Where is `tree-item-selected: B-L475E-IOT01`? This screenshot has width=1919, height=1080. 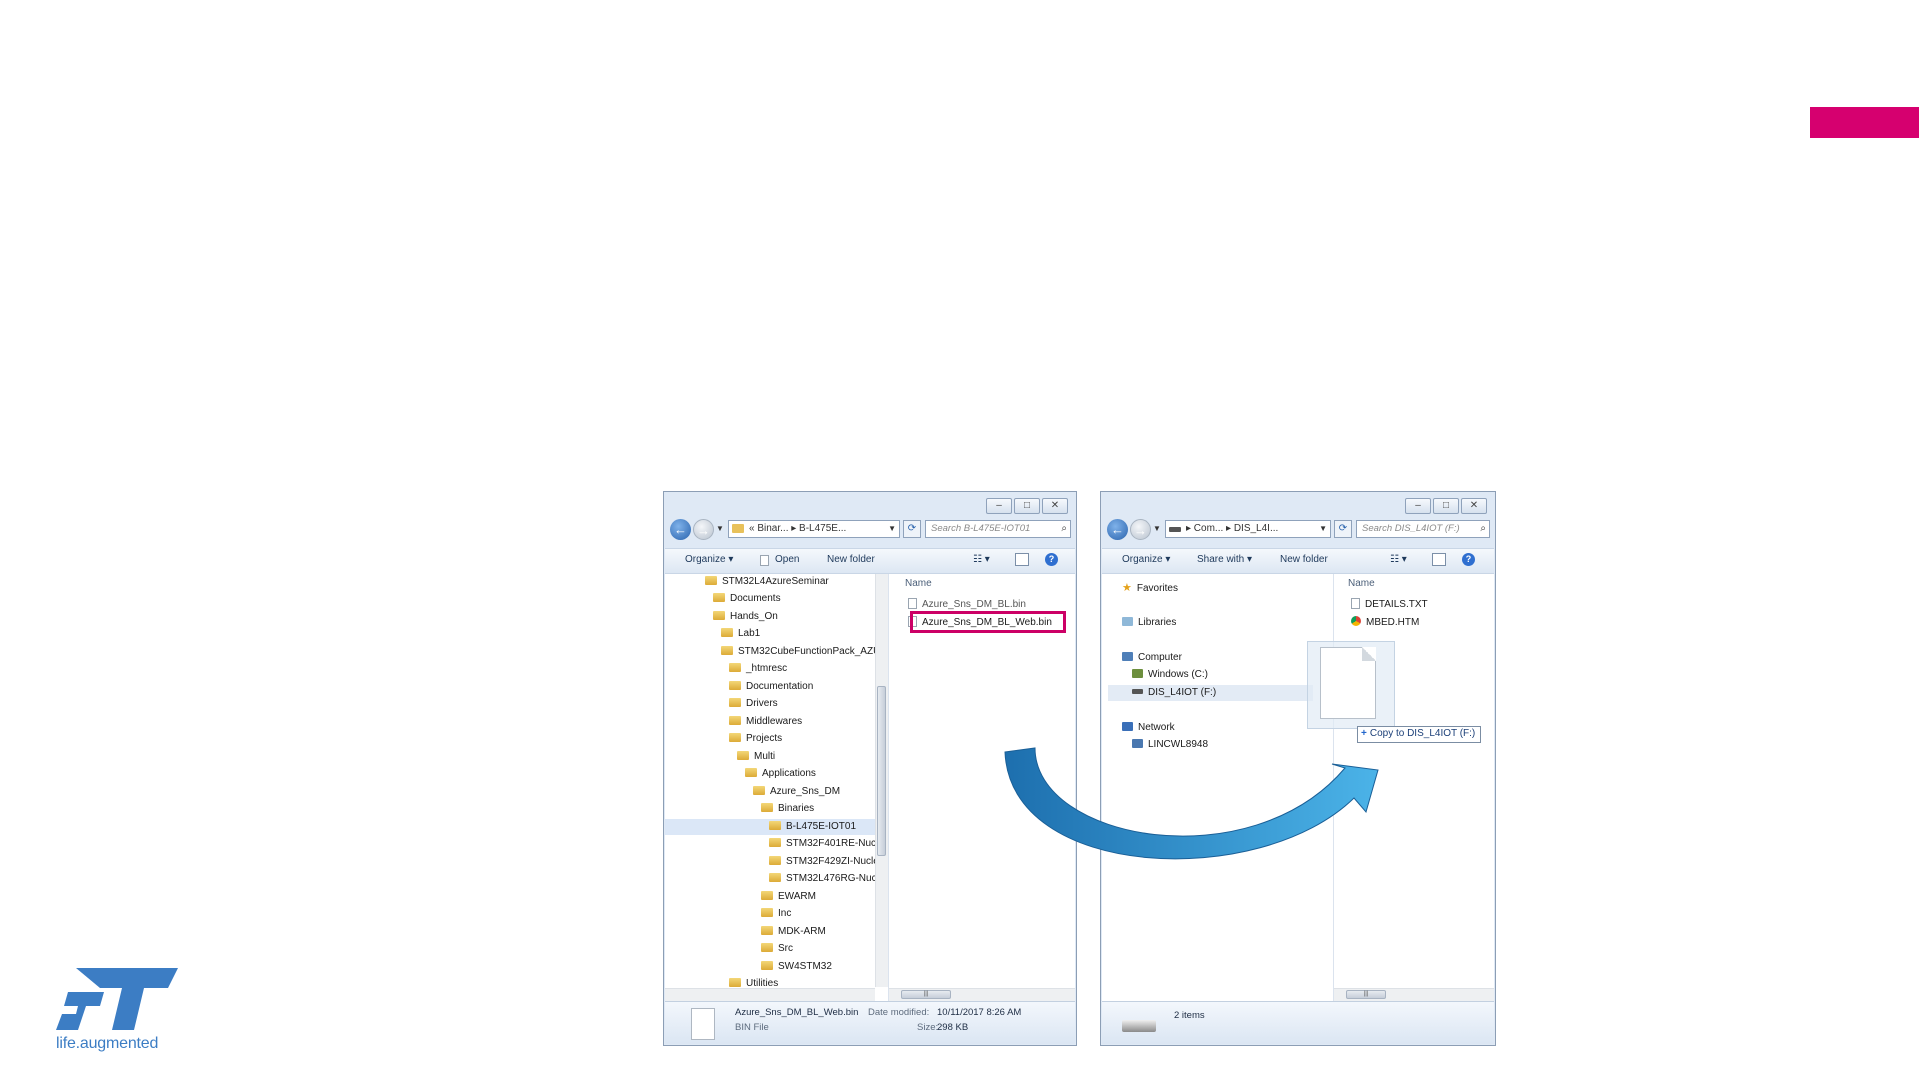 tree-item-selected: B-L475E-IOT01 is located at coordinates (770, 827).